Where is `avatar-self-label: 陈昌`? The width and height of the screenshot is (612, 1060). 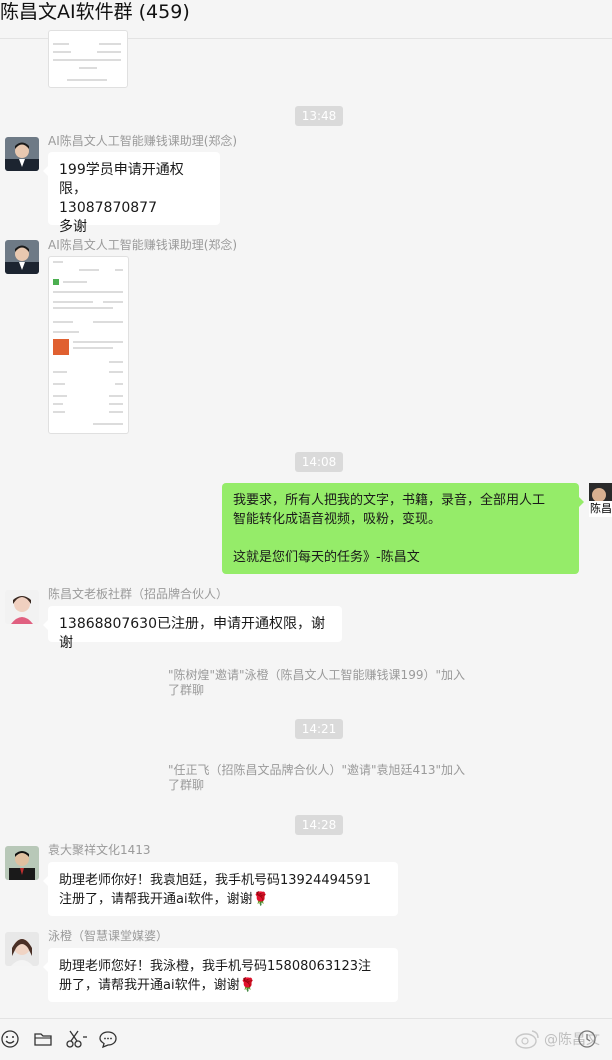 avatar-self-label: 陈昌 is located at coordinates (601, 508).